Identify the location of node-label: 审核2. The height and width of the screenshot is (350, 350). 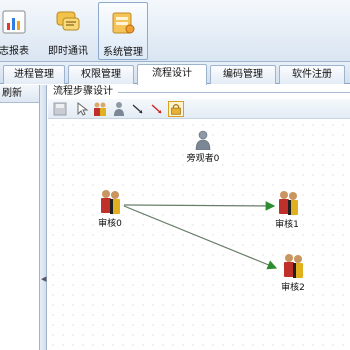
(293, 288).